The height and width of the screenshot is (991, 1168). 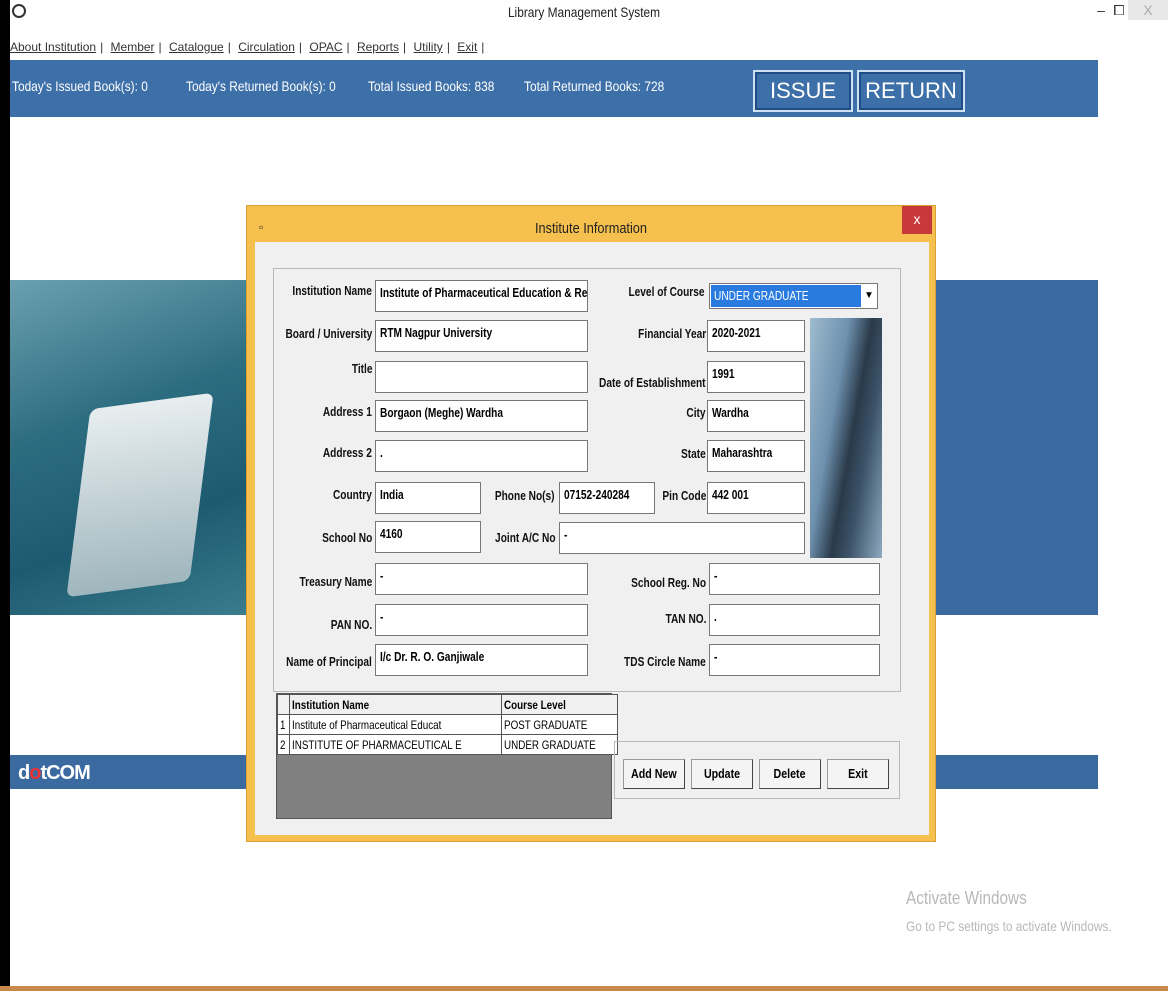 What do you see at coordinates (196, 47) in the screenshot?
I see `menu-catalogue: Catalogue` at bounding box center [196, 47].